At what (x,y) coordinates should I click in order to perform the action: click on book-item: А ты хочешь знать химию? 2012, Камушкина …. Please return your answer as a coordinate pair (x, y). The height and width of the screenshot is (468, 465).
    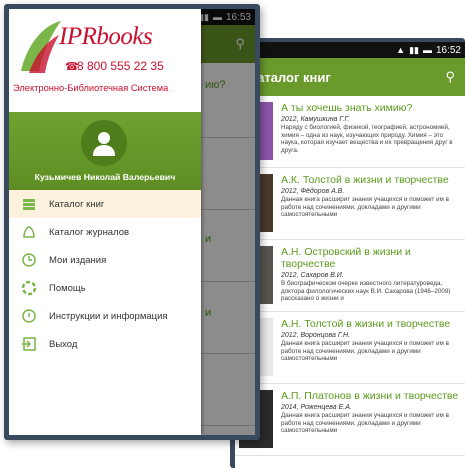
    Looking at the image, I should click on (350, 132).